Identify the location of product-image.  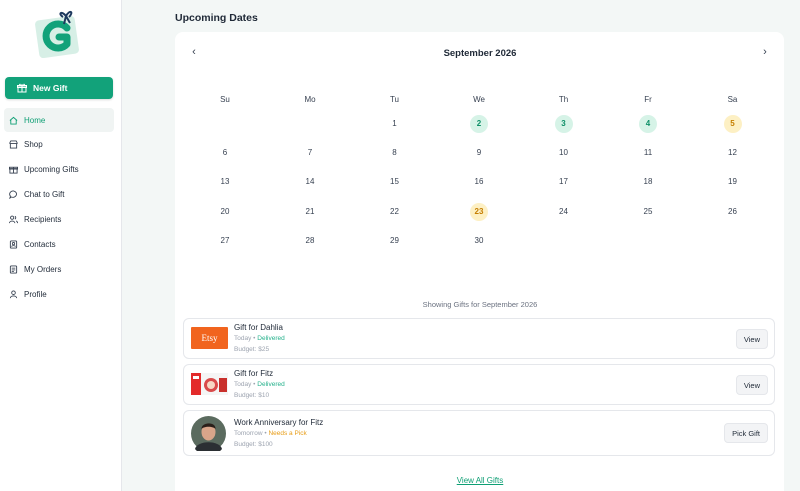
(209, 384).